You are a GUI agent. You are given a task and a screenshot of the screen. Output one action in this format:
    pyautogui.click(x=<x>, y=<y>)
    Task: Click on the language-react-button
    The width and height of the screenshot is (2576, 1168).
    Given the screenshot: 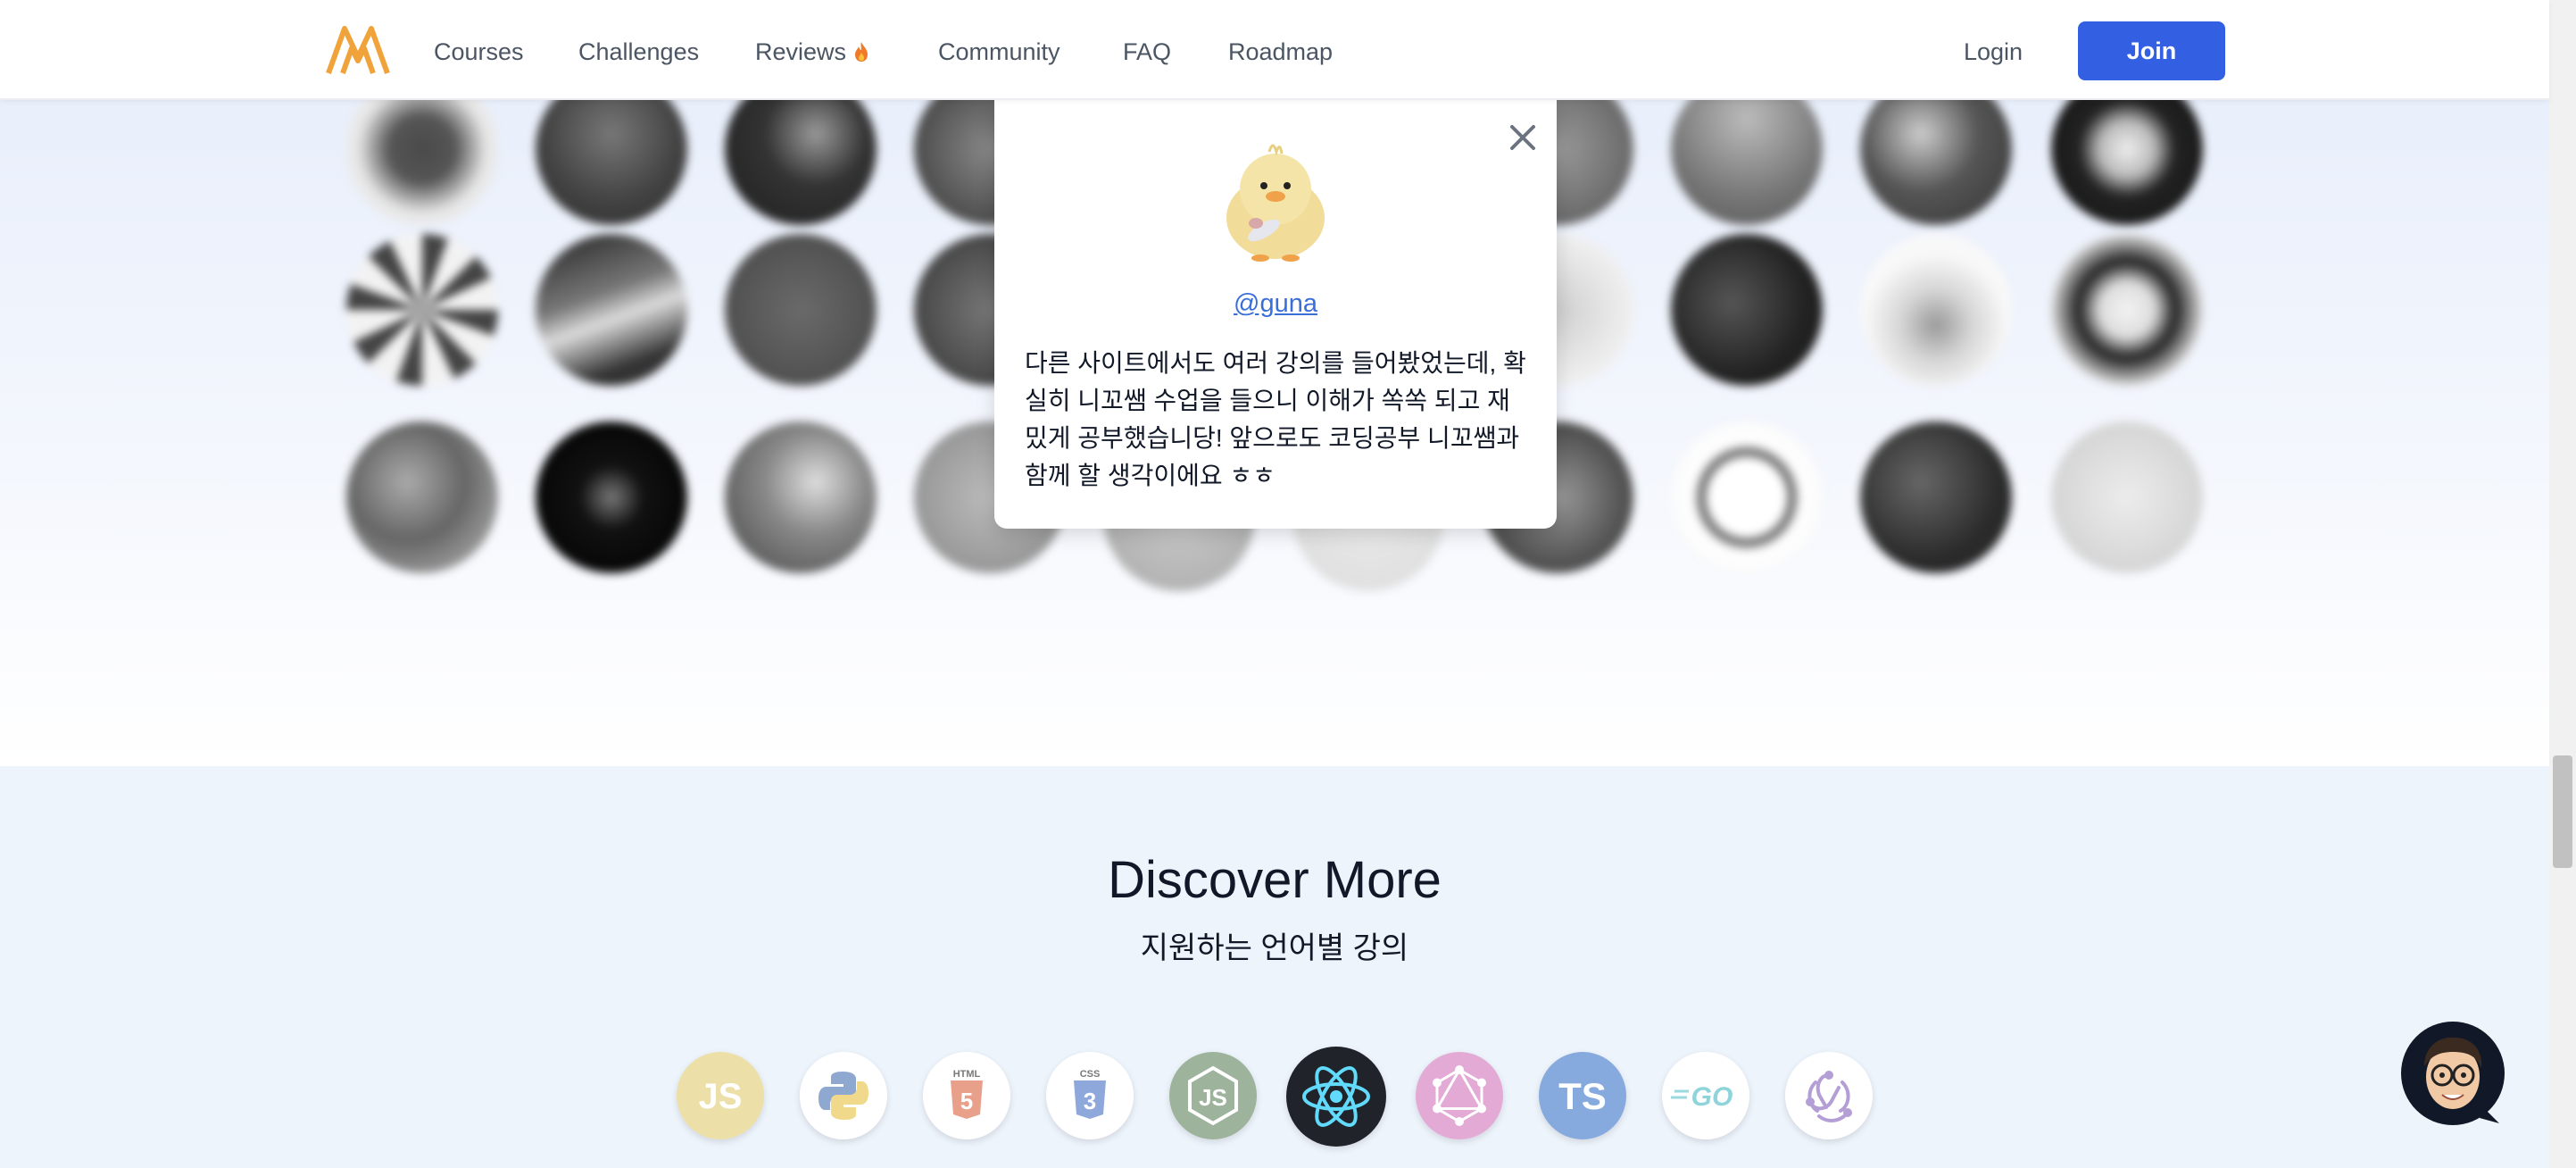 What is the action you would take?
    pyautogui.click(x=1336, y=1097)
    